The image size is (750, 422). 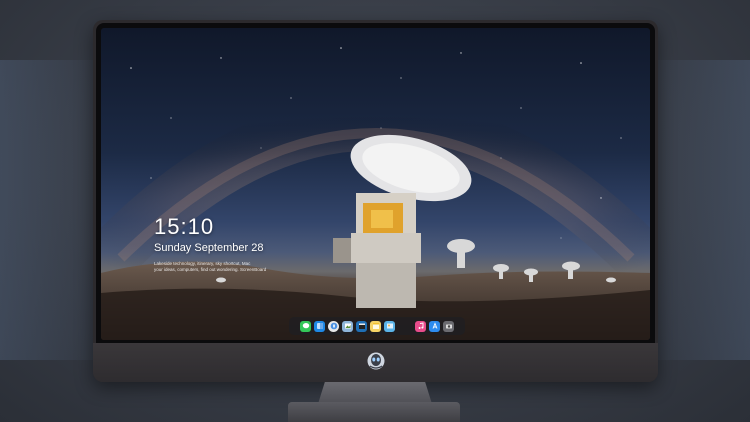 I want to click on preview-icon, so click(x=347, y=326).